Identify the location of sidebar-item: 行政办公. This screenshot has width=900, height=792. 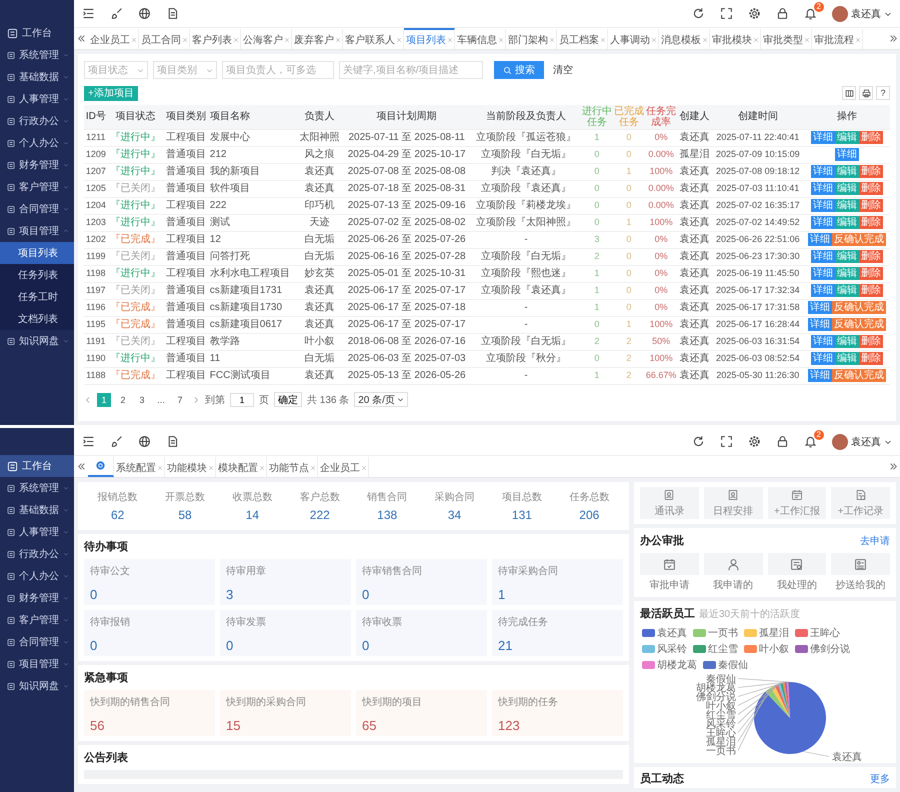
(37, 554).